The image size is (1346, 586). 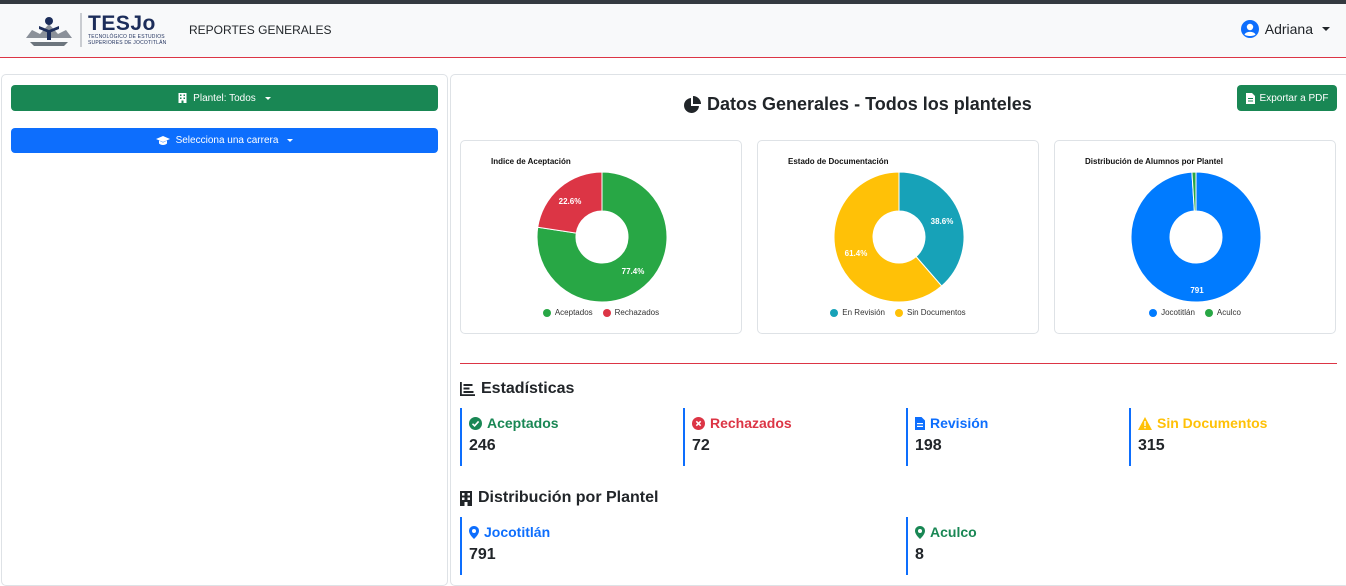 I want to click on carrera-dropdown-label: Selecciona una carrera, so click(x=227, y=140).